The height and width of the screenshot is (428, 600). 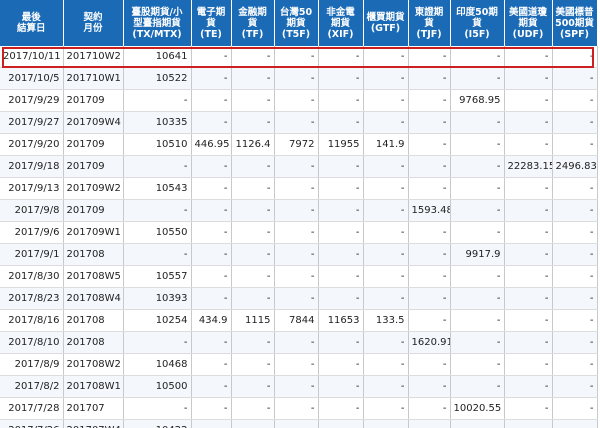 What do you see at coordinates (32, 232) in the screenshot?
I see `settlement-date-cell: 2017/9/6` at bounding box center [32, 232].